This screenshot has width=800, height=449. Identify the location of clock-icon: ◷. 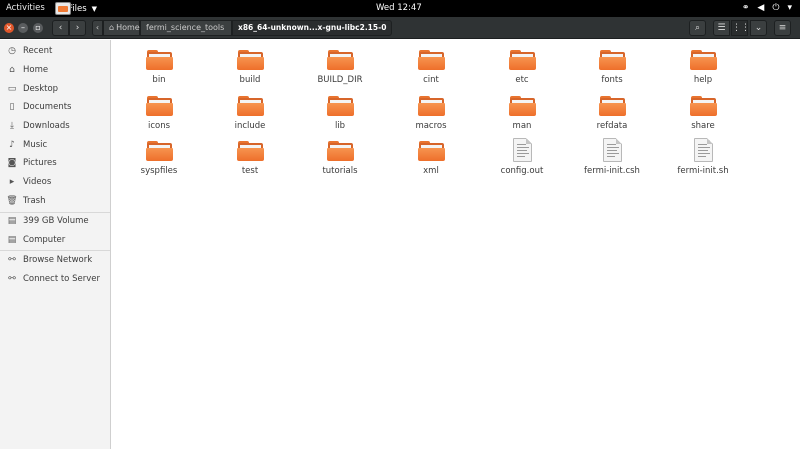
(12, 51).